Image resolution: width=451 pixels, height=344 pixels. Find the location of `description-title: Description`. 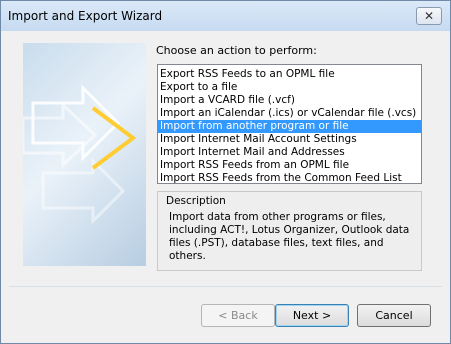

description-title: Description is located at coordinates (196, 201).